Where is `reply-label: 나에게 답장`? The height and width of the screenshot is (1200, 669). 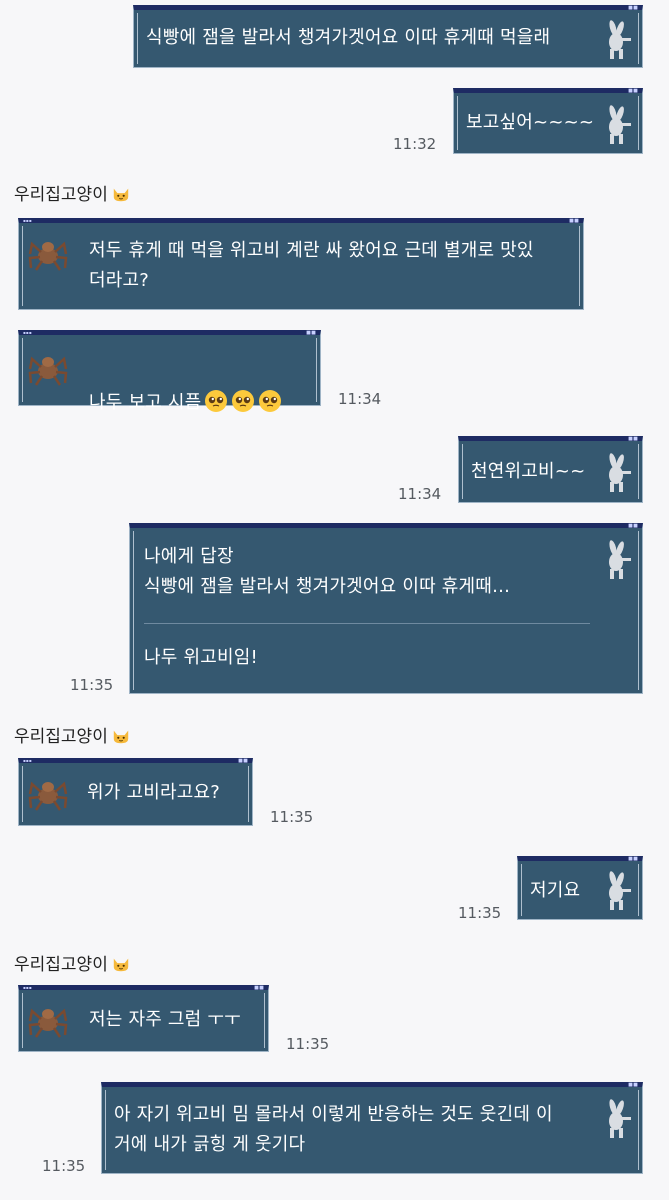
reply-label: 나에게 답장 is located at coordinates (189, 556).